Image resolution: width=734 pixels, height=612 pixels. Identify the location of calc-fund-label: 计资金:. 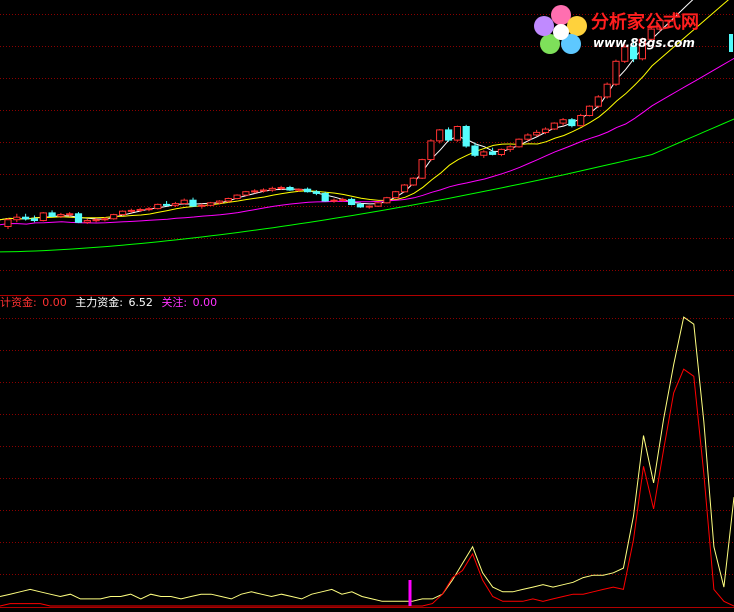
(18, 302).